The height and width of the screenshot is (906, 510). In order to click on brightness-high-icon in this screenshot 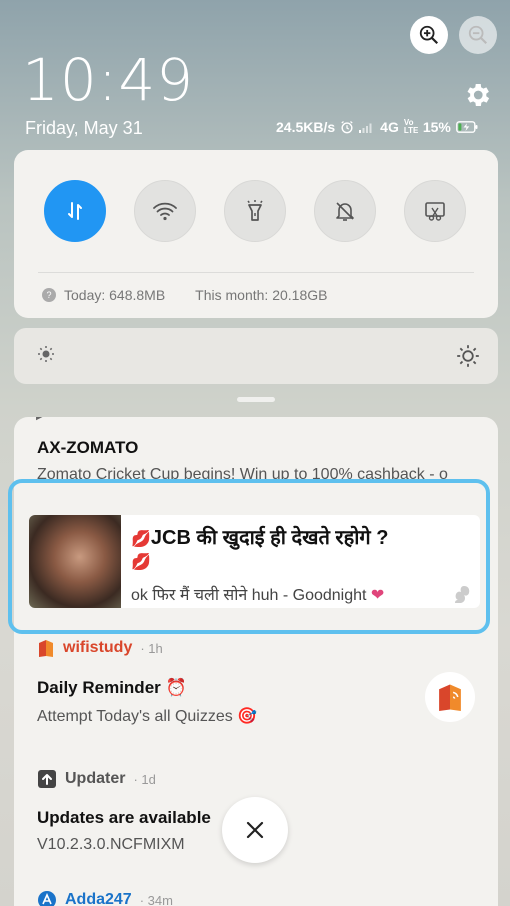, I will do `click(468, 356)`.